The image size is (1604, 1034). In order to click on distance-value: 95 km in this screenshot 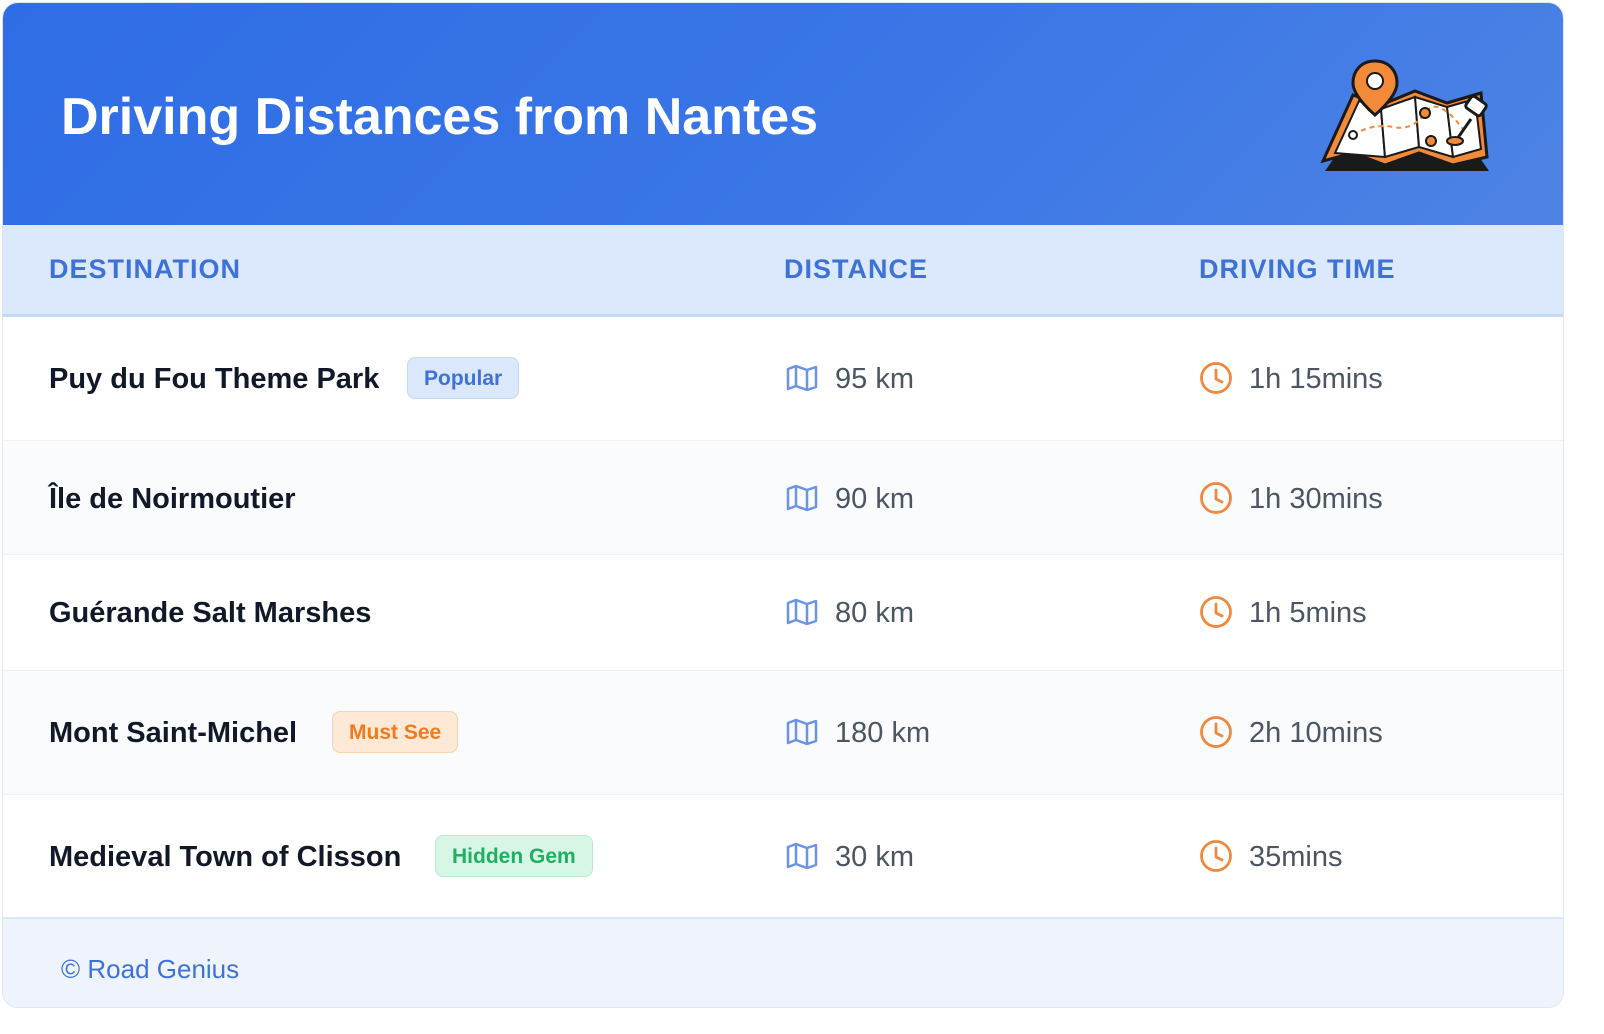, I will do `click(874, 379)`.